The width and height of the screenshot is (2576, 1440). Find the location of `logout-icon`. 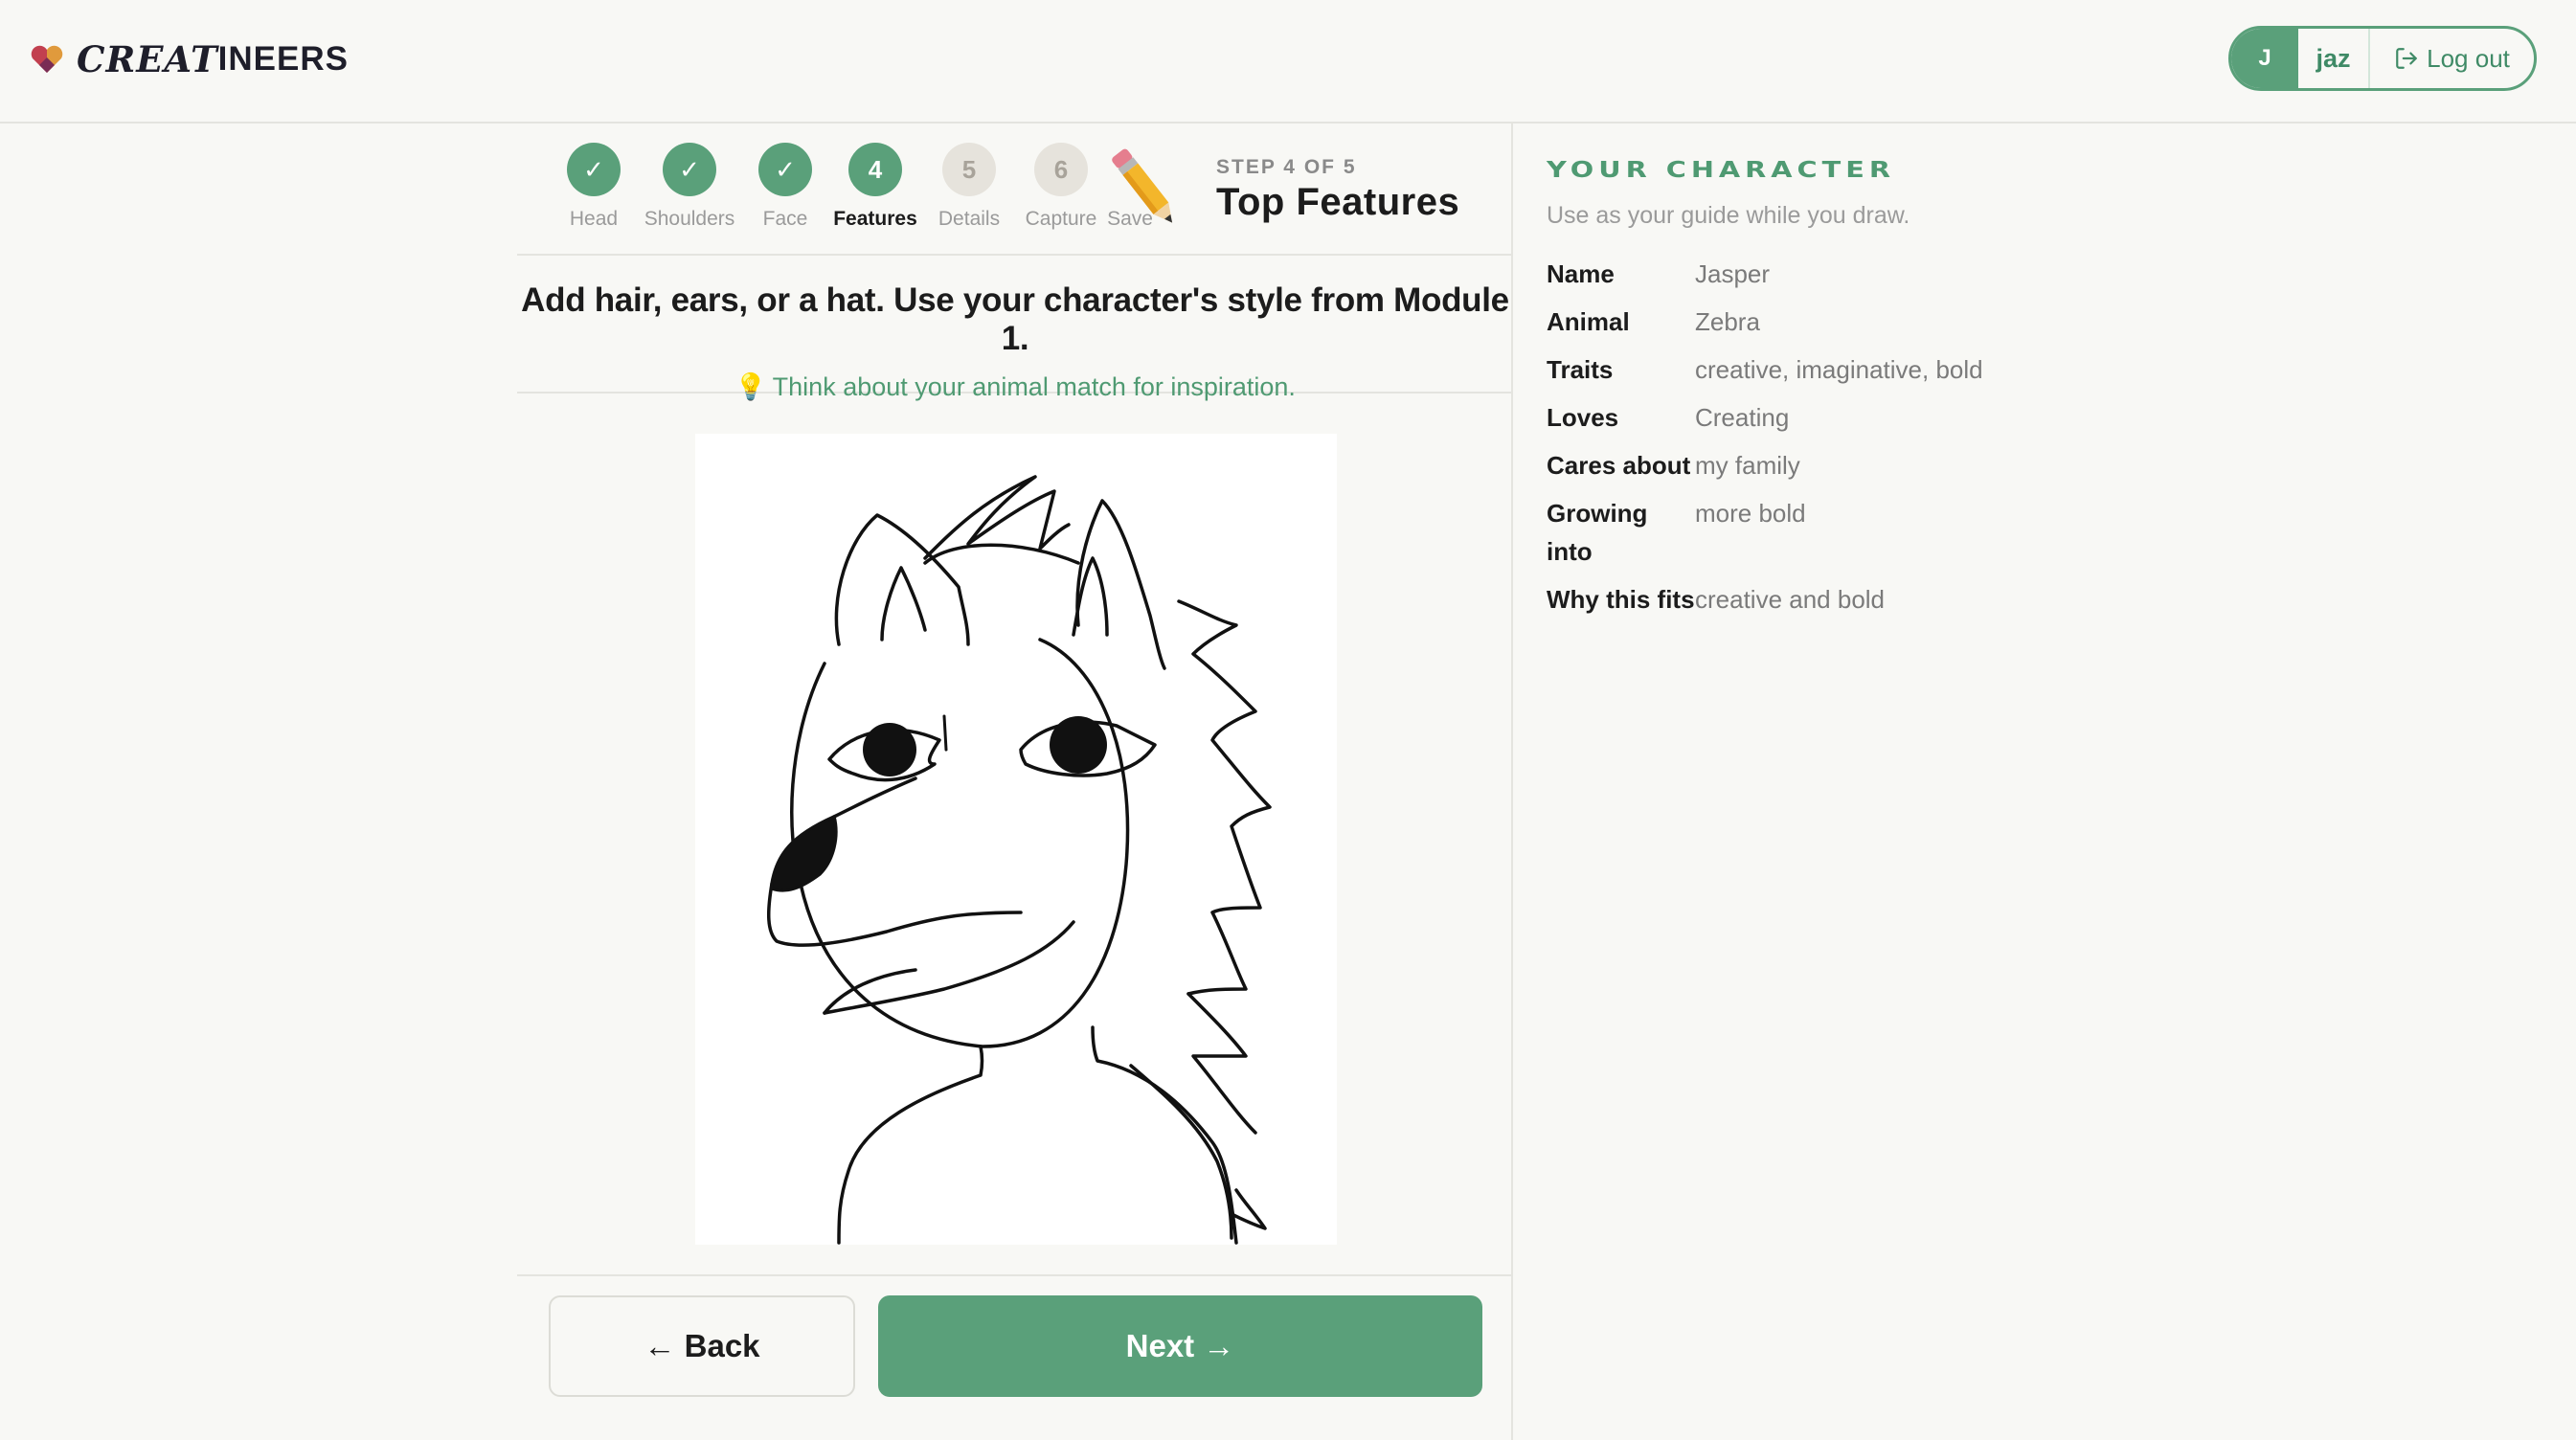

logout-icon is located at coordinates (2406, 59).